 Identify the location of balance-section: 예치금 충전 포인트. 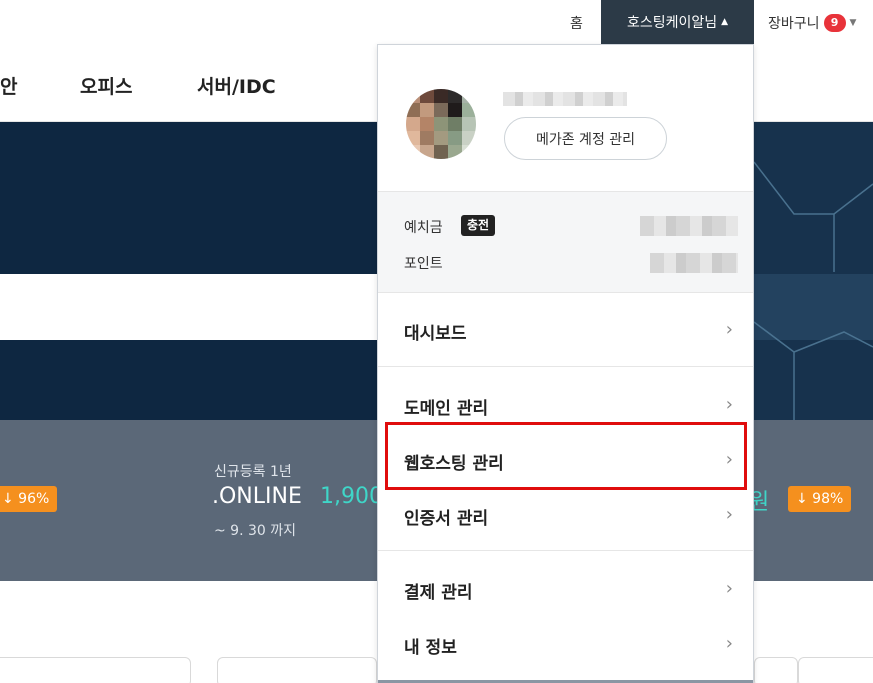
(565, 242).